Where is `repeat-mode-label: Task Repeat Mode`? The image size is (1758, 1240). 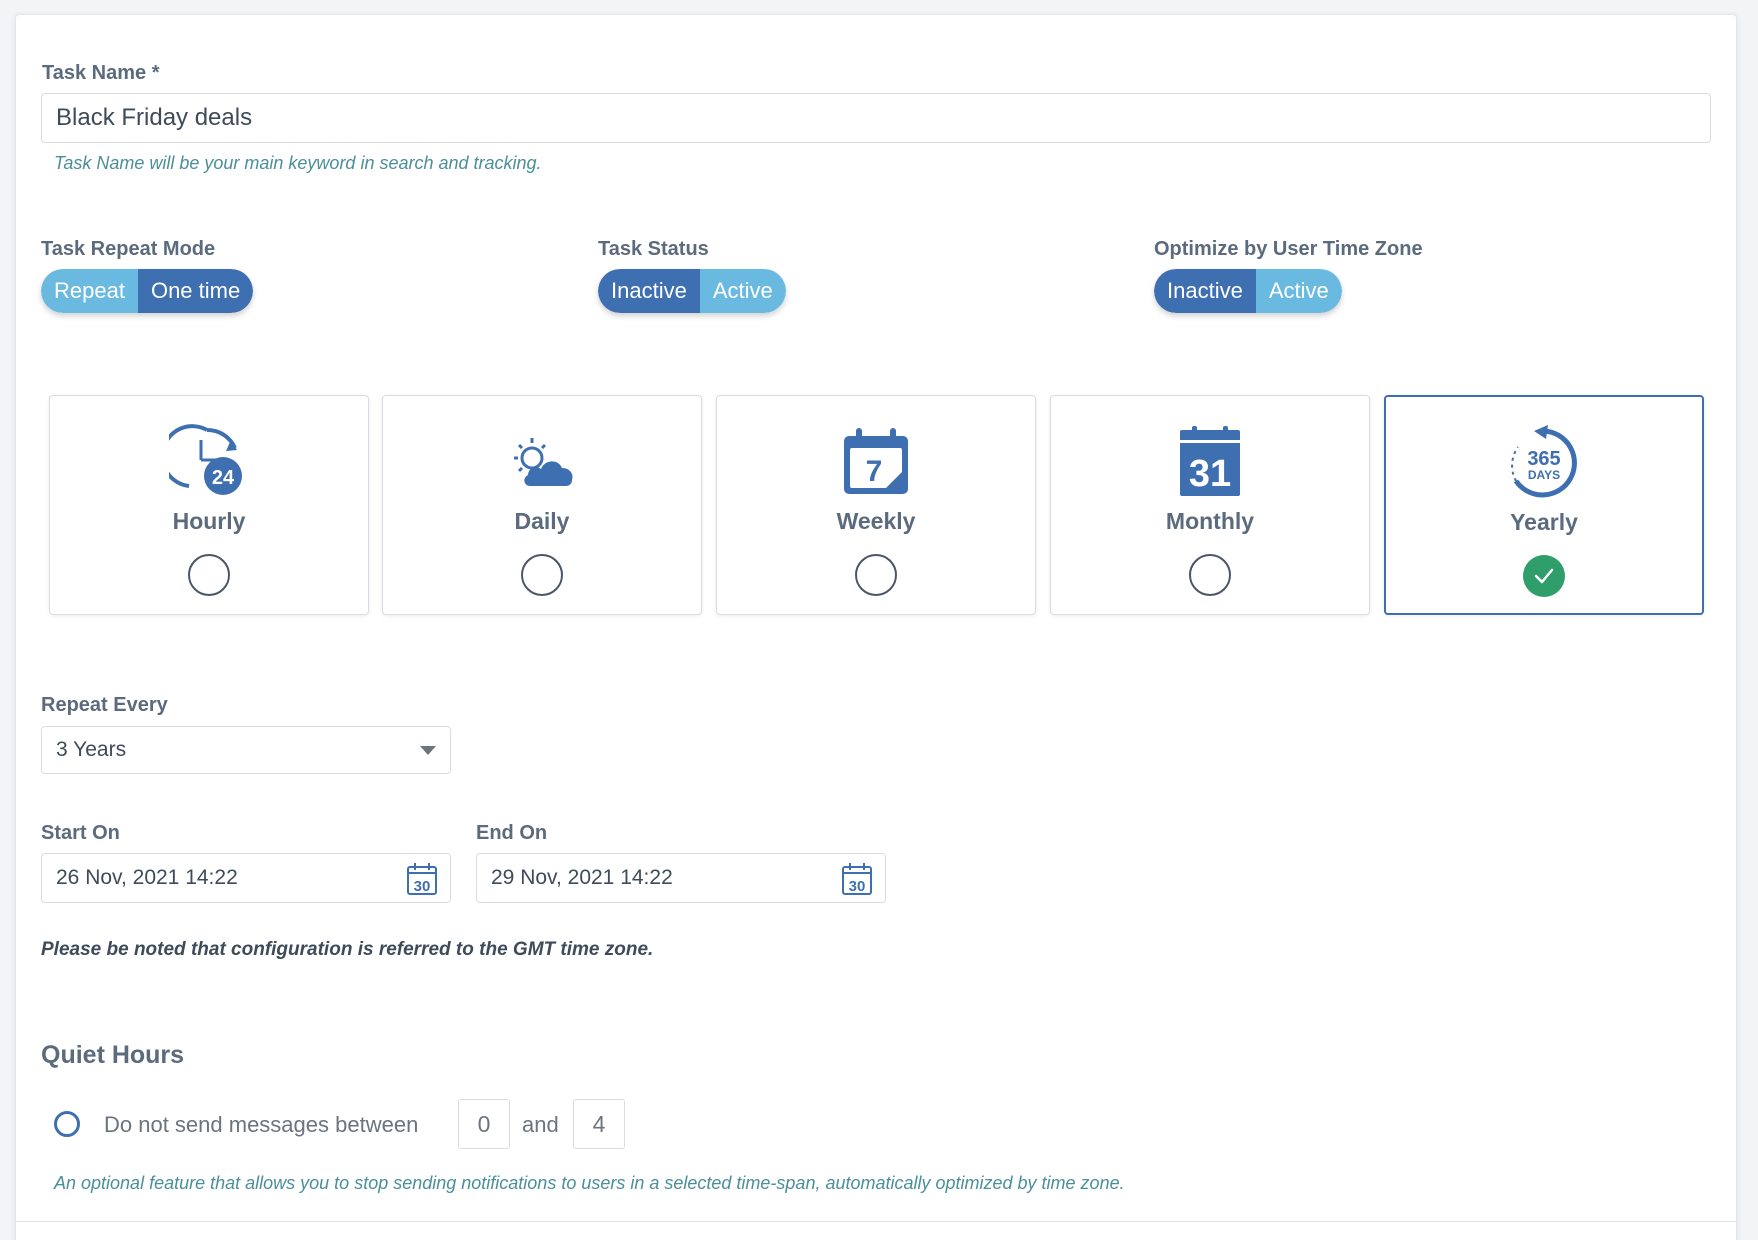 repeat-mode-label: Task Repeat Mode is located at coordinates (128, 249).